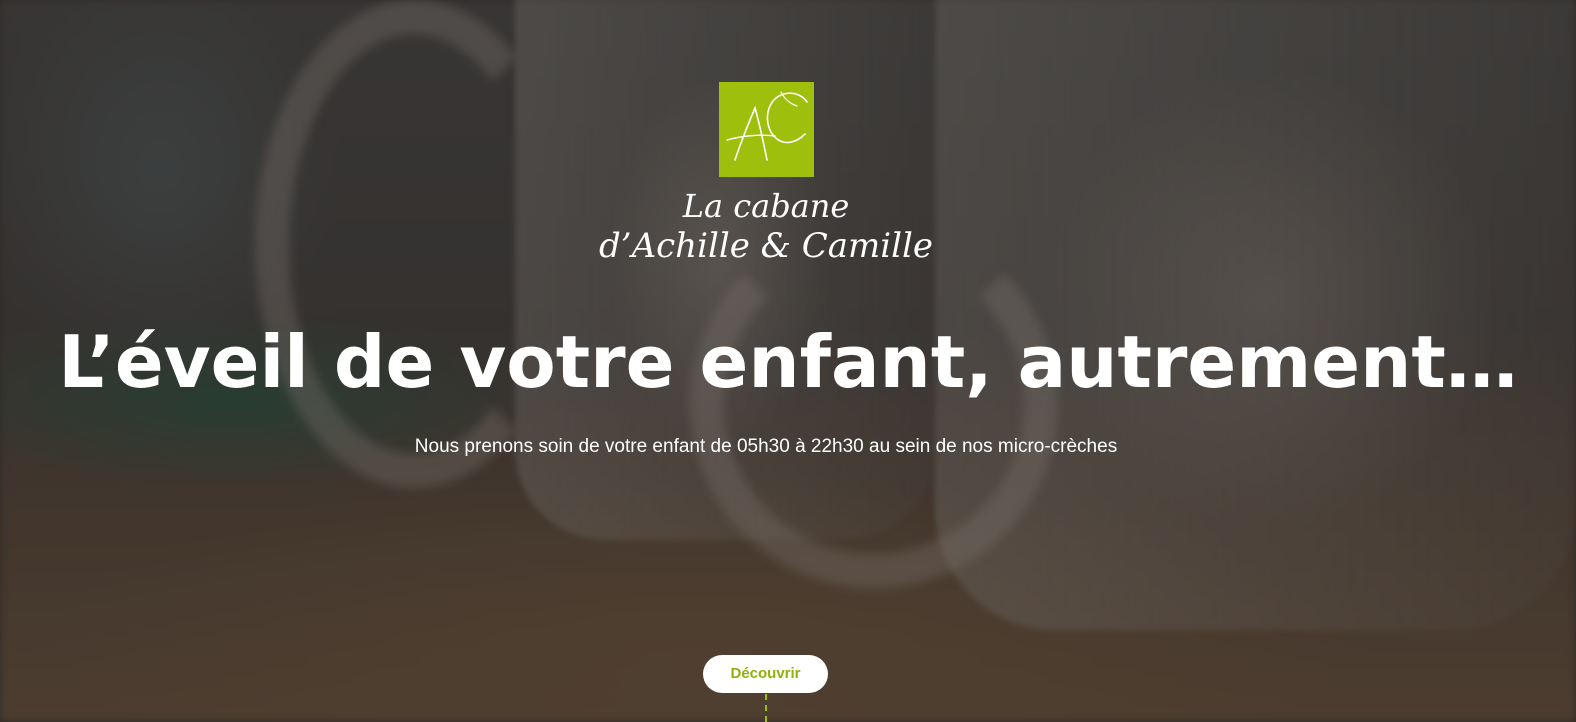 The height and width of the screenshot is (722, 1576). Describe the element at coordinates (766, 246) in the screenshot. I see `logo-line-2: d’Achille & Camille` at that location.